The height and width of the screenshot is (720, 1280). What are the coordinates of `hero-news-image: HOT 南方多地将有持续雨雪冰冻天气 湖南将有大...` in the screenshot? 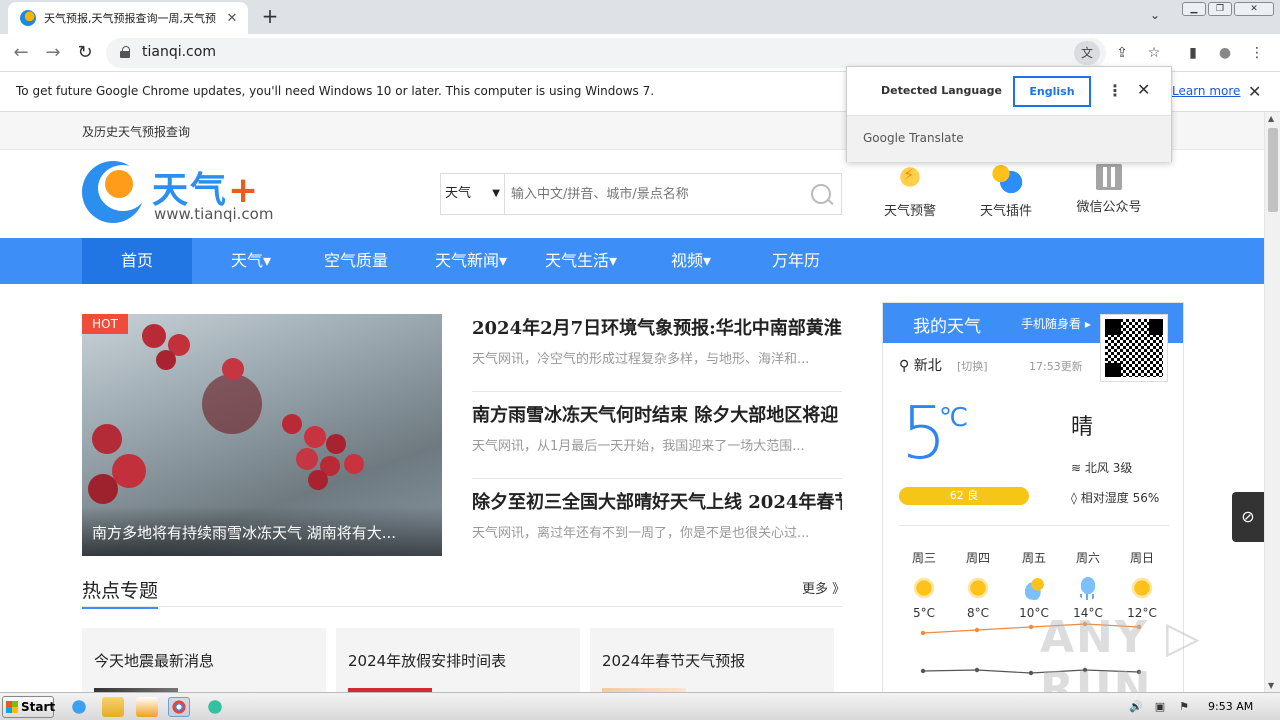 It's located at (262, 435).